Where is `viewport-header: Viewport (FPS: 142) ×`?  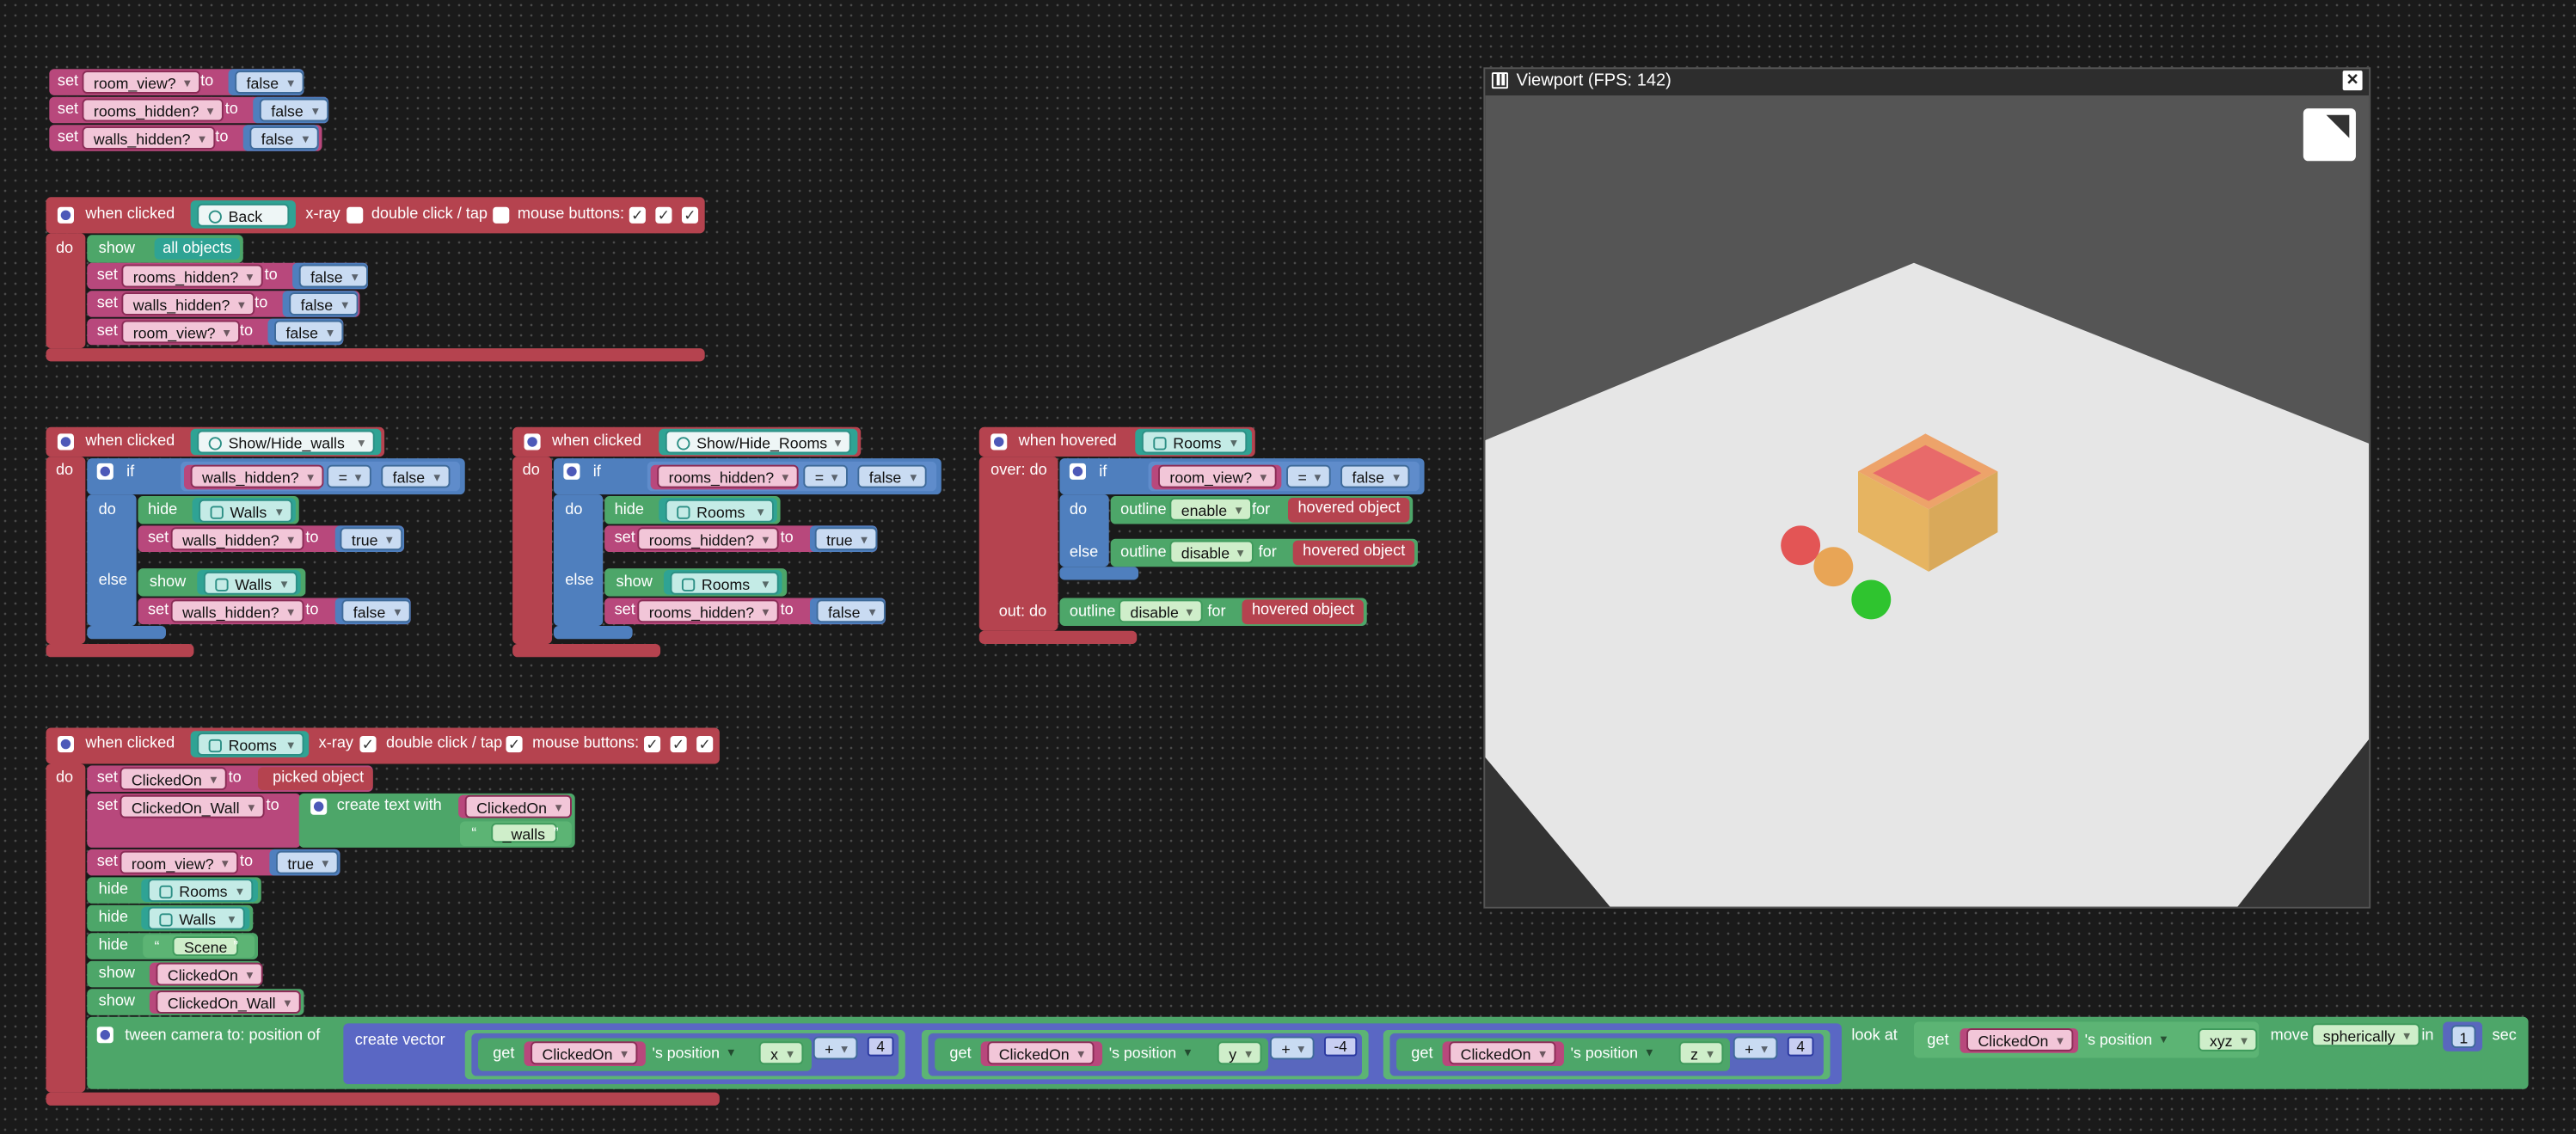 viewport-header: Viewport (FPS: 142) × is located at coordinates (1927, 80).